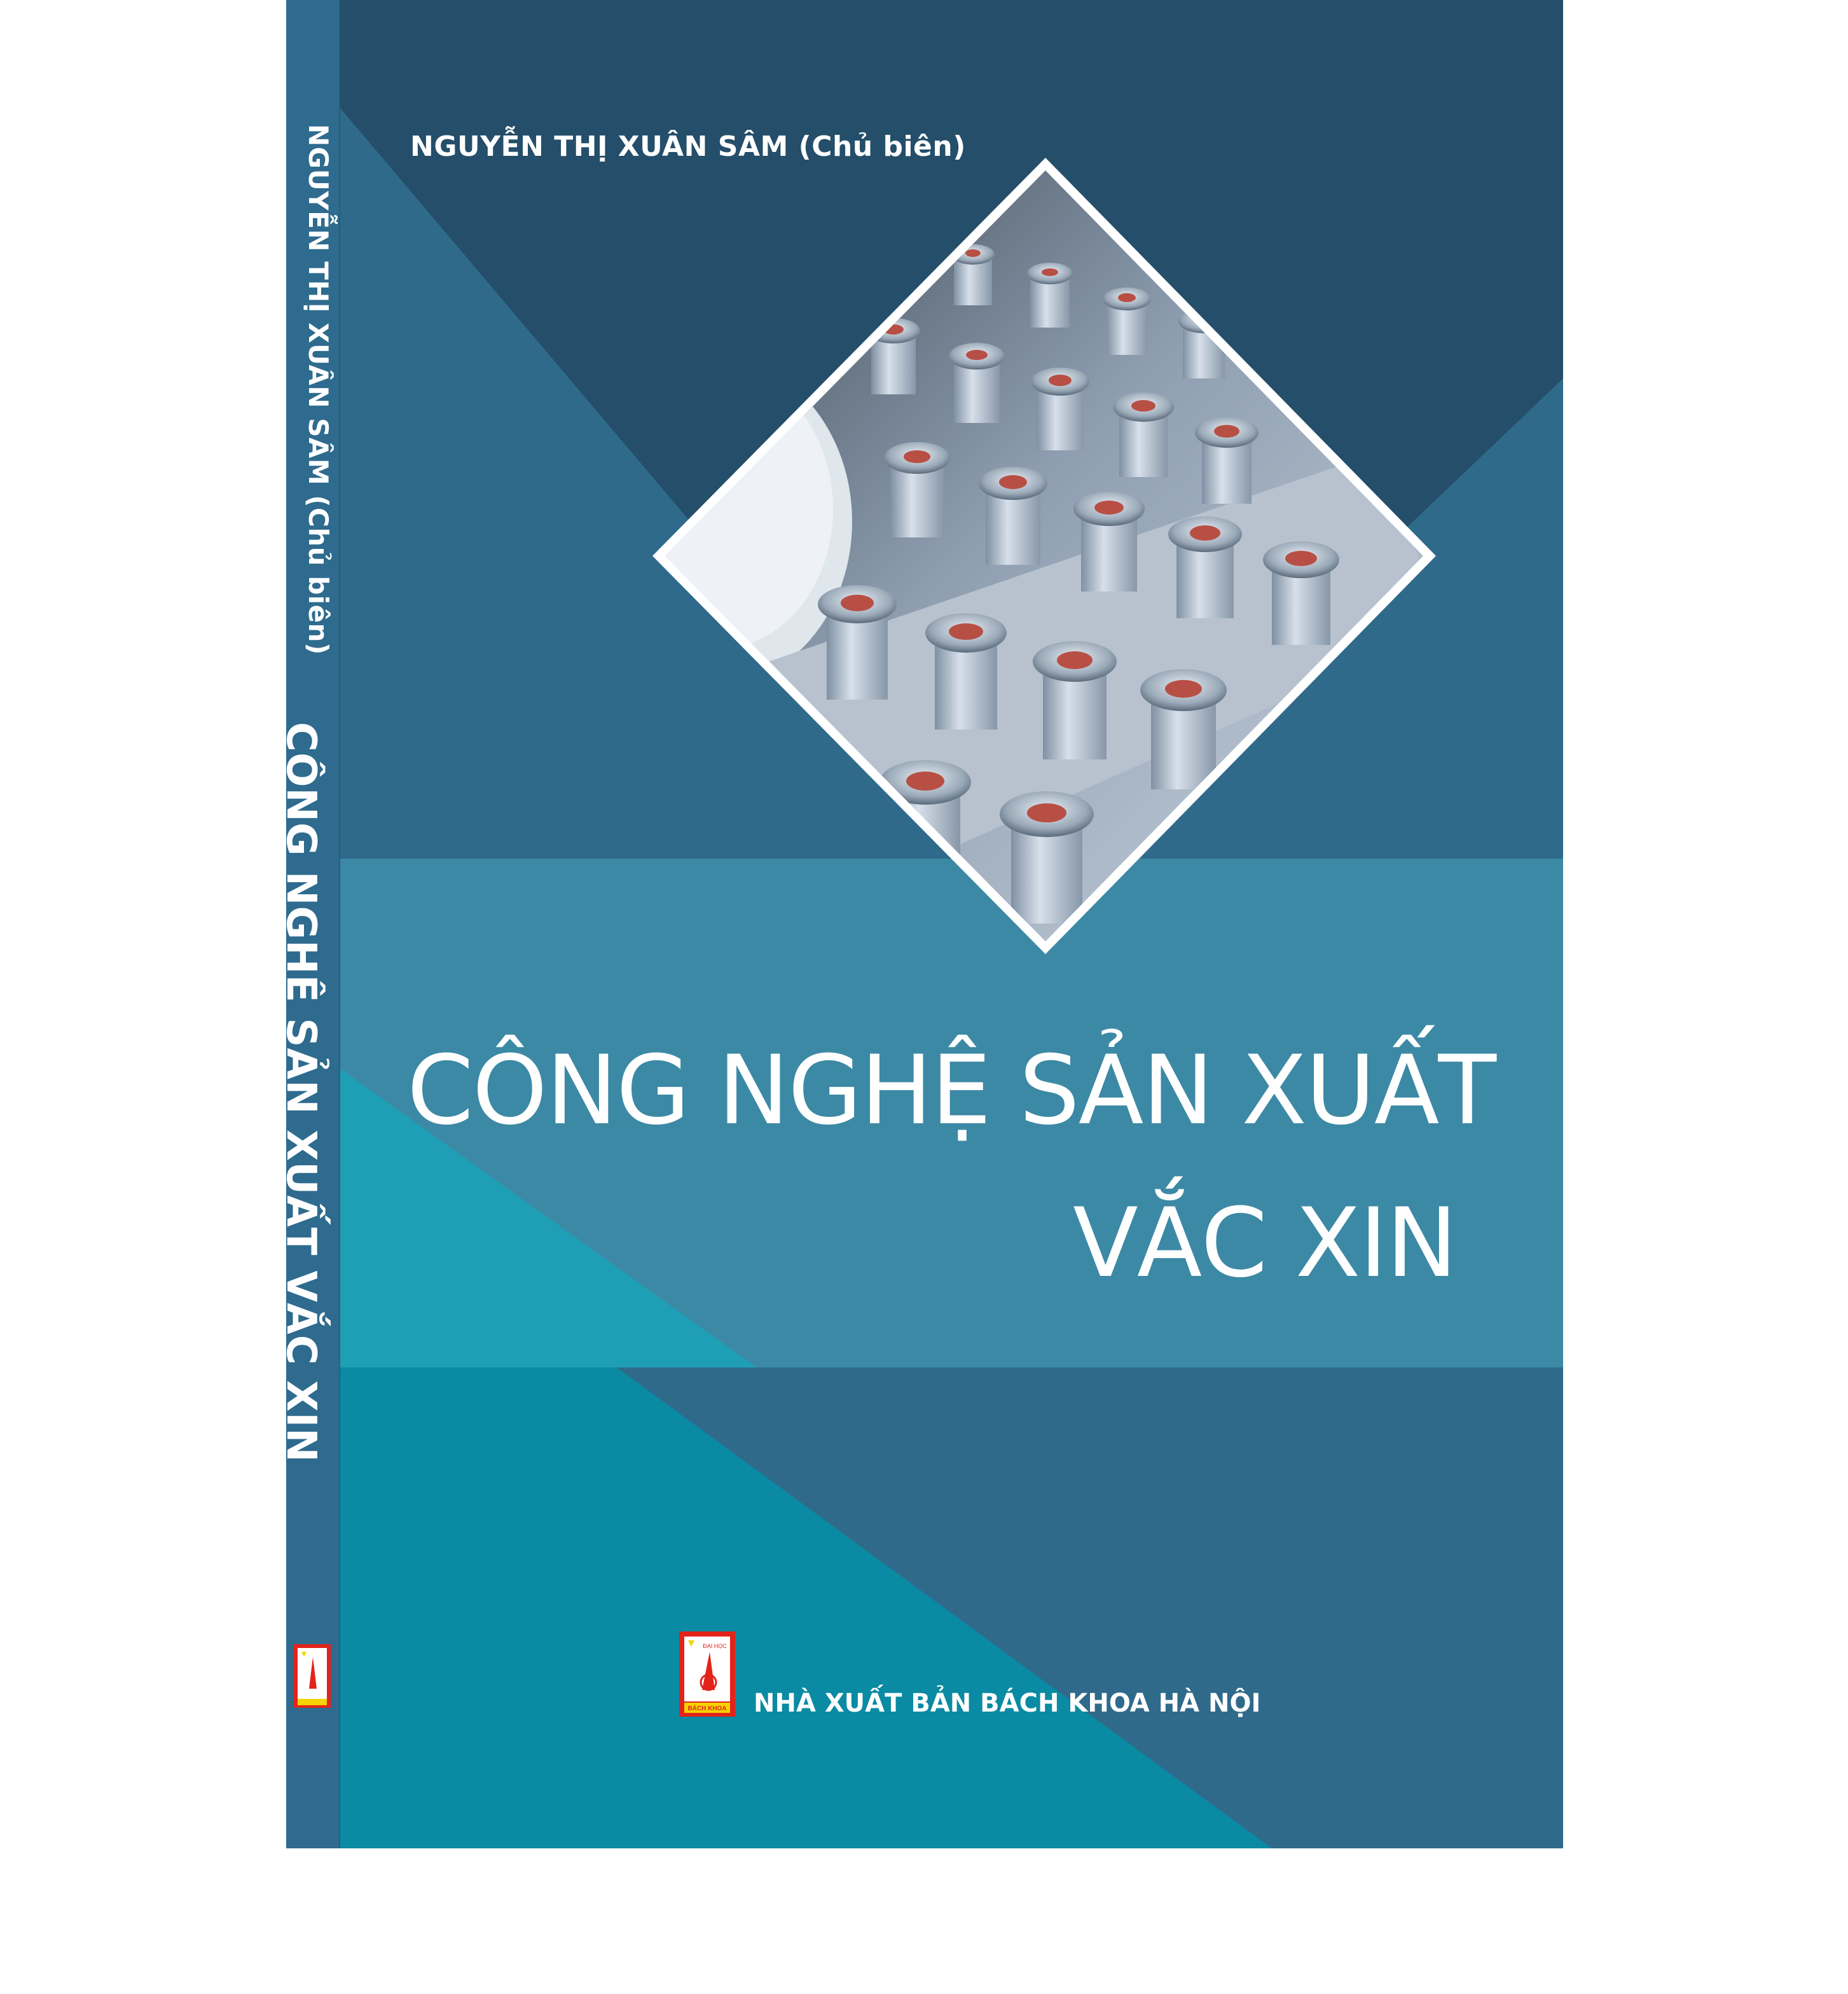 The width and height of the screenshot is (1848, 1994). Describe the element at coordinates (1007, 1703) in the screenshot. I see `publisher: NHÀ XUẤT BẢN BÁCH KHOA HÀ NỘI` at that location.